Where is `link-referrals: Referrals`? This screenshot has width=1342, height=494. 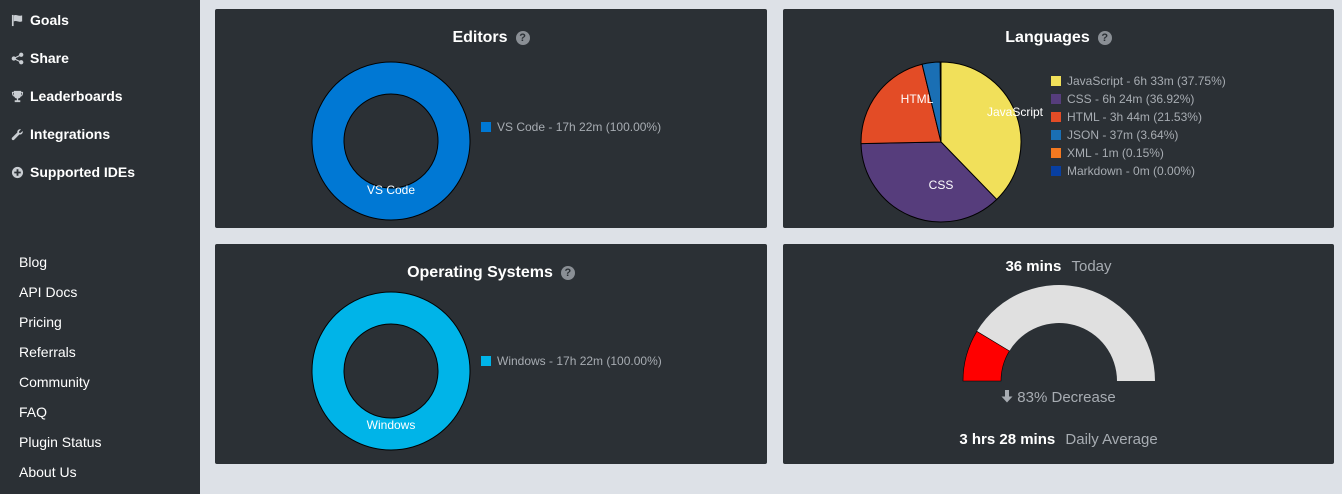 link-referrals: Referrals is located at coordinates (47, 352).